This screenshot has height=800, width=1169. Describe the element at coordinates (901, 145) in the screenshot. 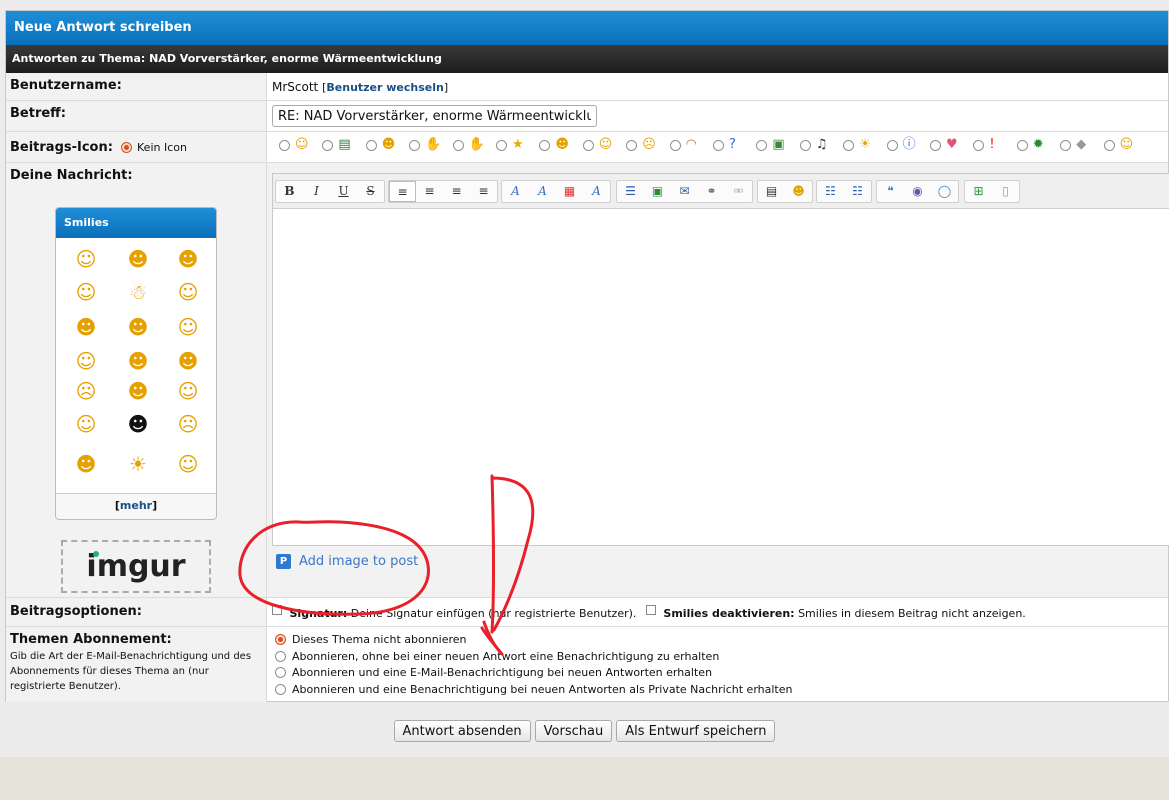

I see `post-icon-option: ⓘ` at that location.